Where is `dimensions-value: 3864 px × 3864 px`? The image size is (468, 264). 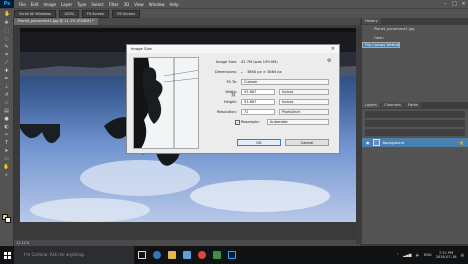
dimensions-value: 3864 px × 3864 px is located at coordinates (264, 72).